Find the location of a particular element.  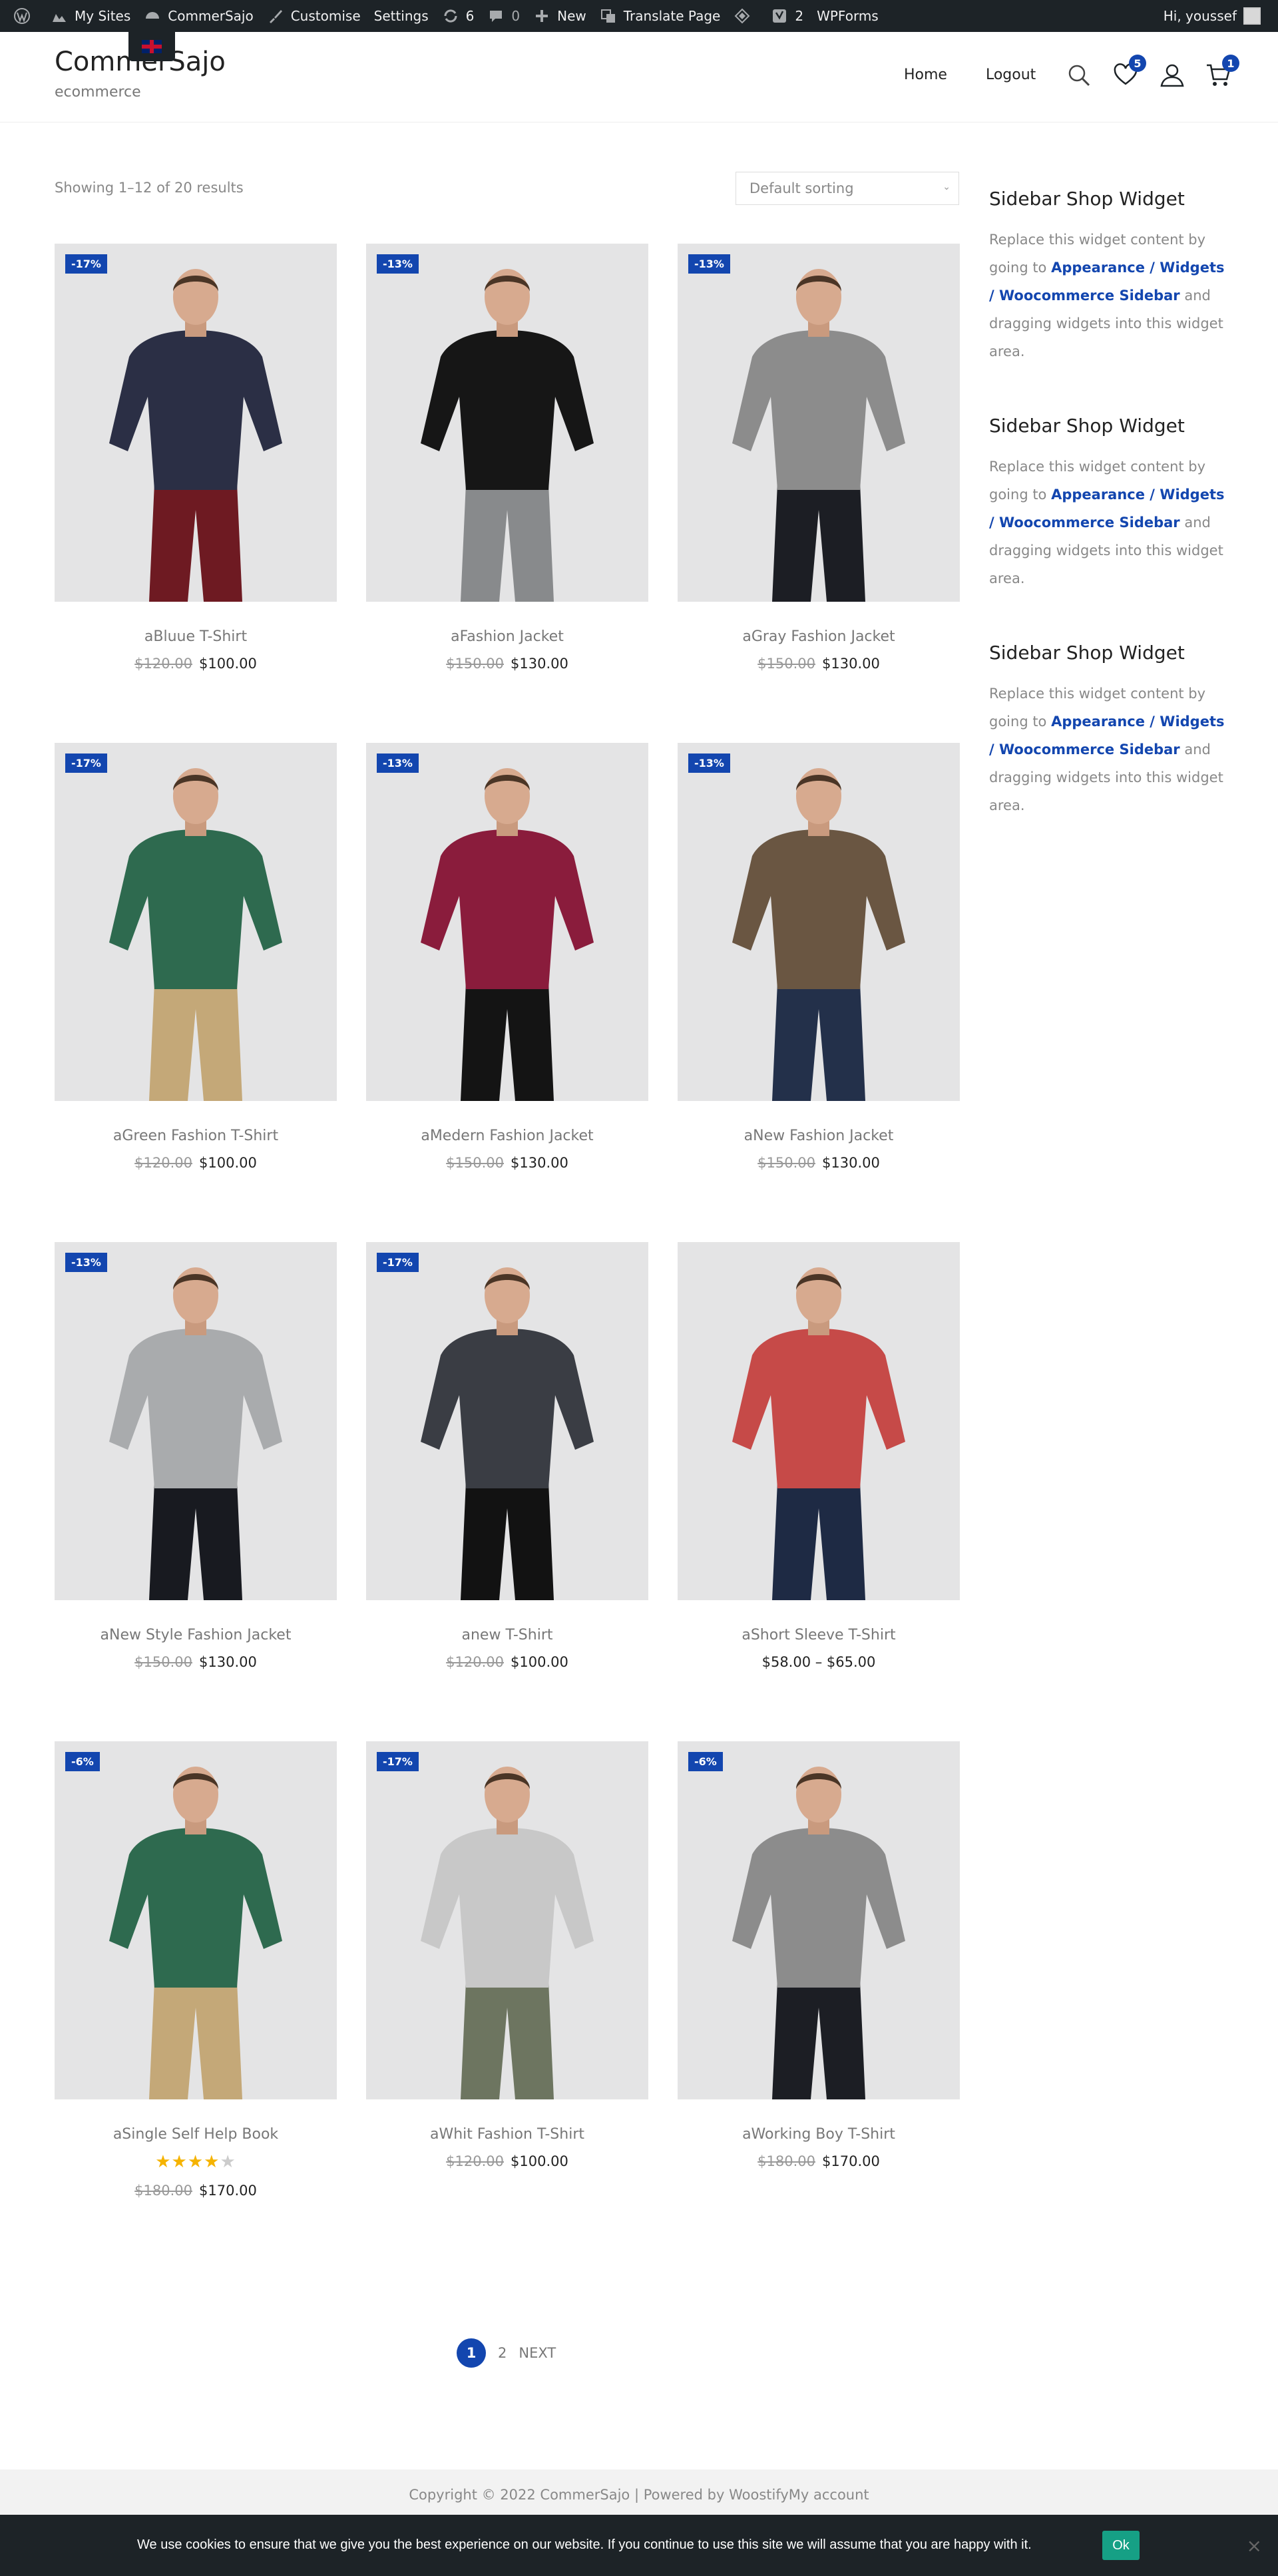

product-card: -13% aFashion Jacket $150.00 $130.00 is located at coordinates (507, 458).